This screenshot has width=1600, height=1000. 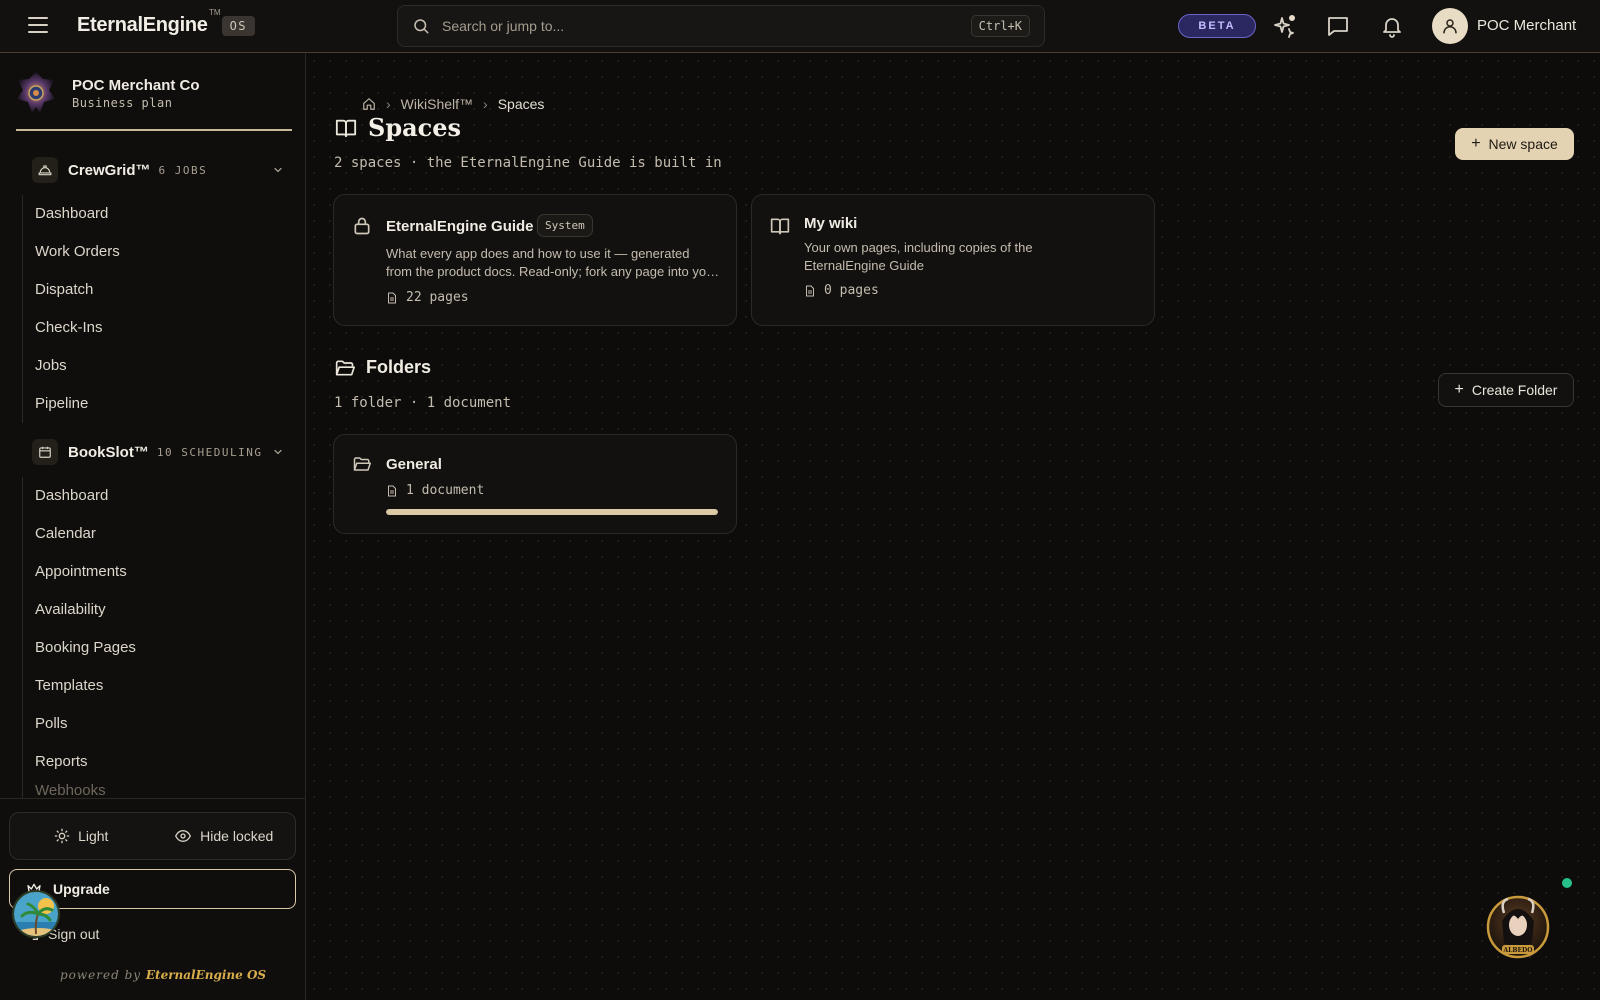 I want to click on page-title-text: Spaces, so click(x=415, y=127).